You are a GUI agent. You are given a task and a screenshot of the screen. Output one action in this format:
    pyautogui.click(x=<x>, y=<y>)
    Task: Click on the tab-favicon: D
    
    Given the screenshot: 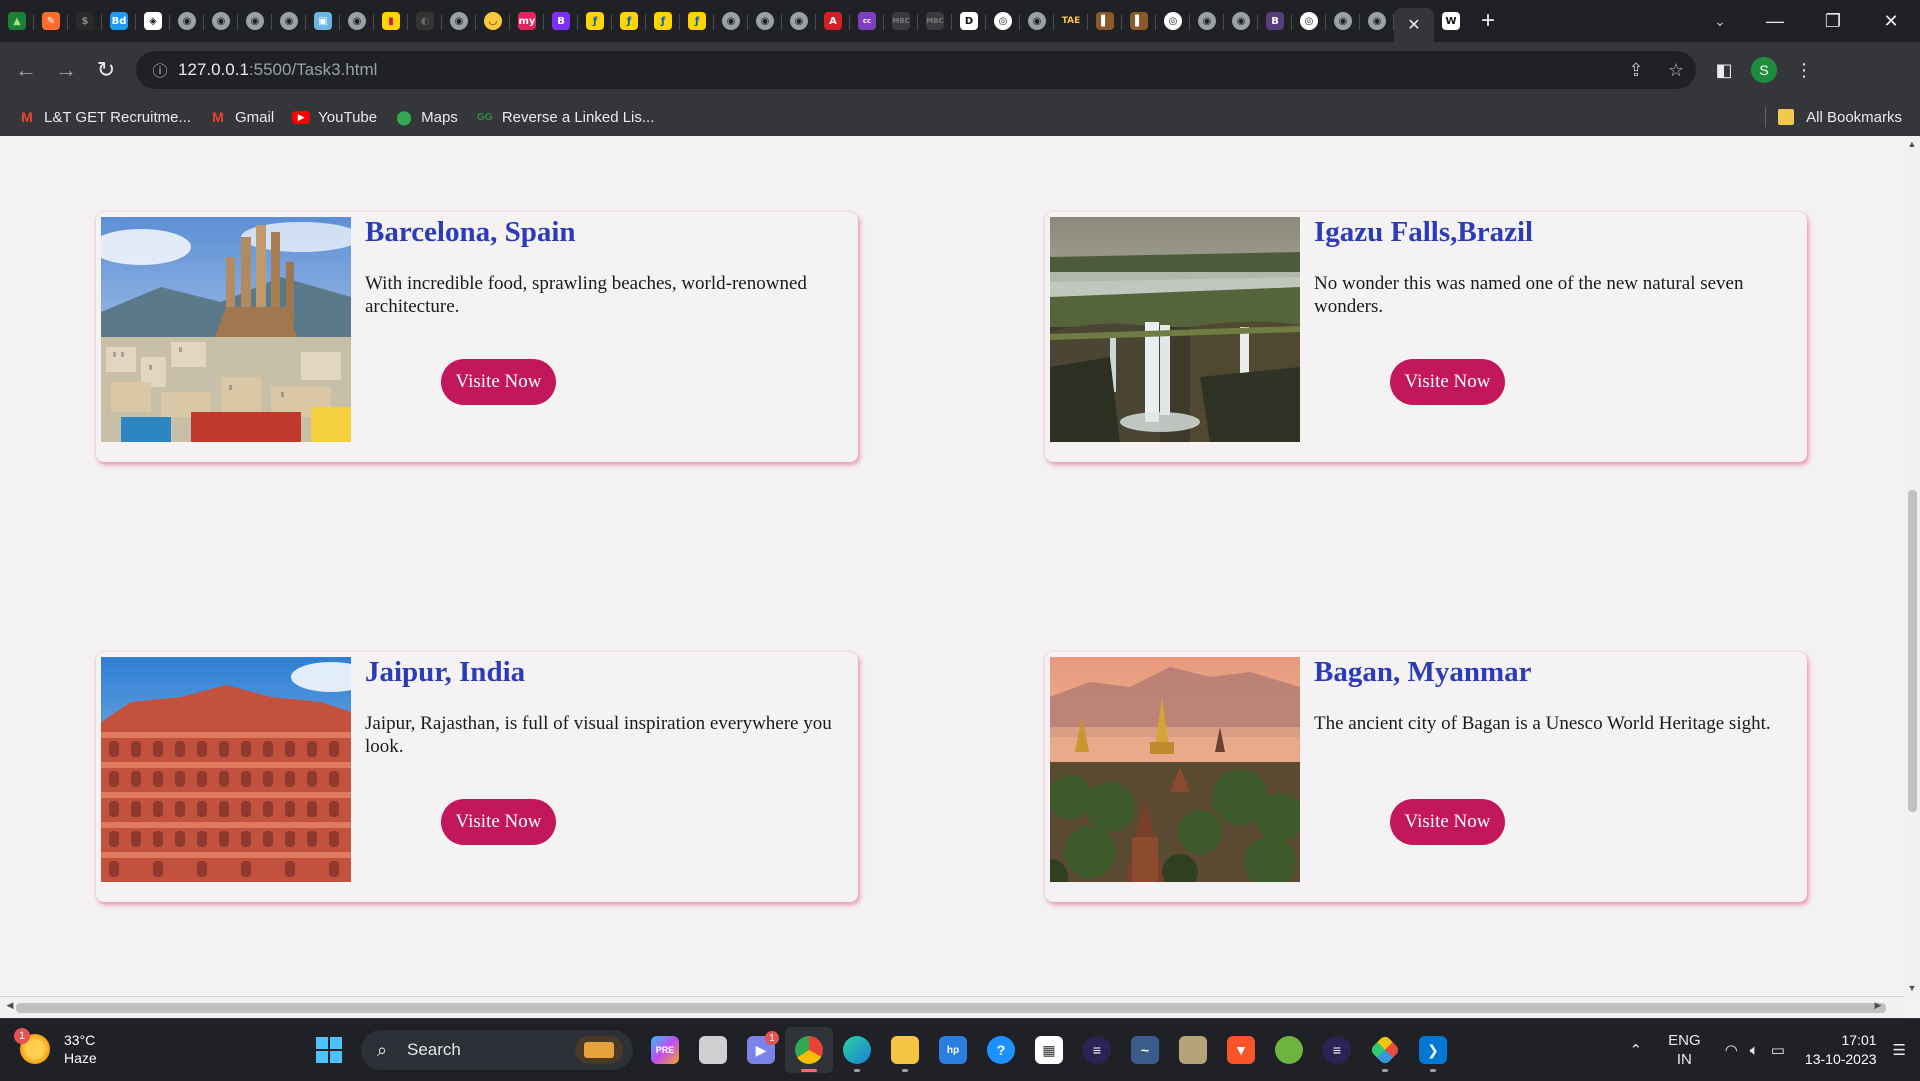 What is the action you would take?
    pyautogui.click(x=969, y=21)
    